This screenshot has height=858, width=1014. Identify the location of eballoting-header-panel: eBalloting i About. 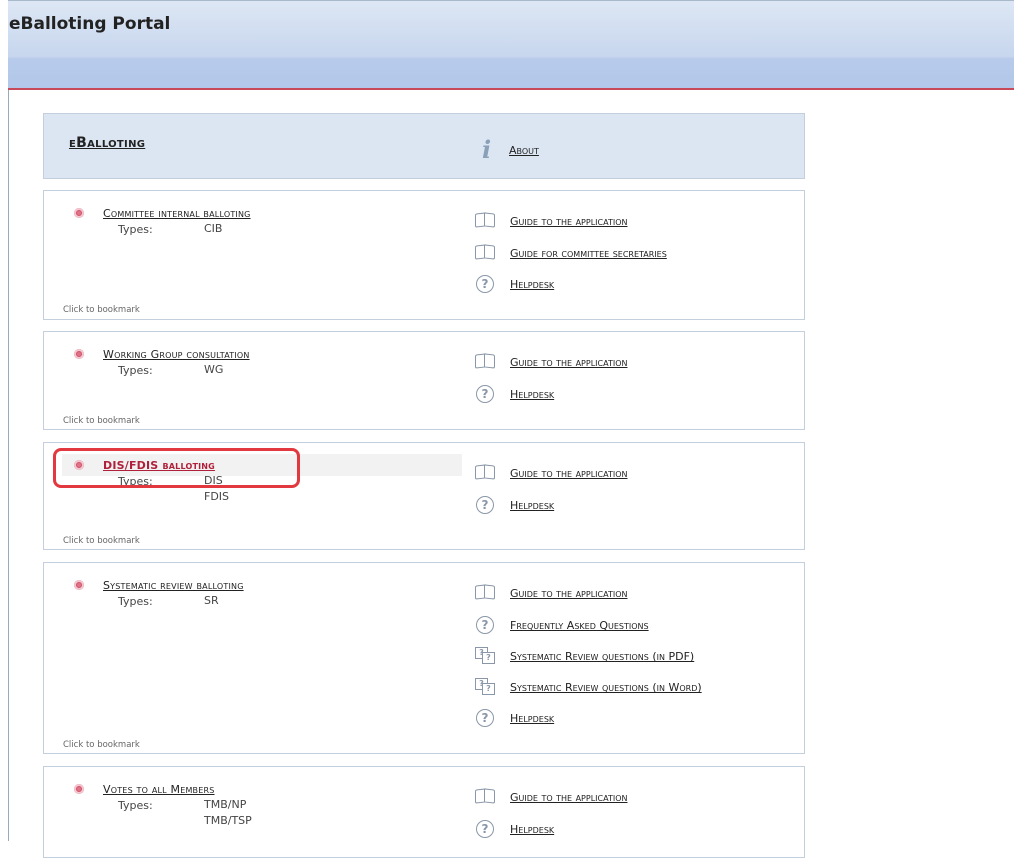
(424, 146).